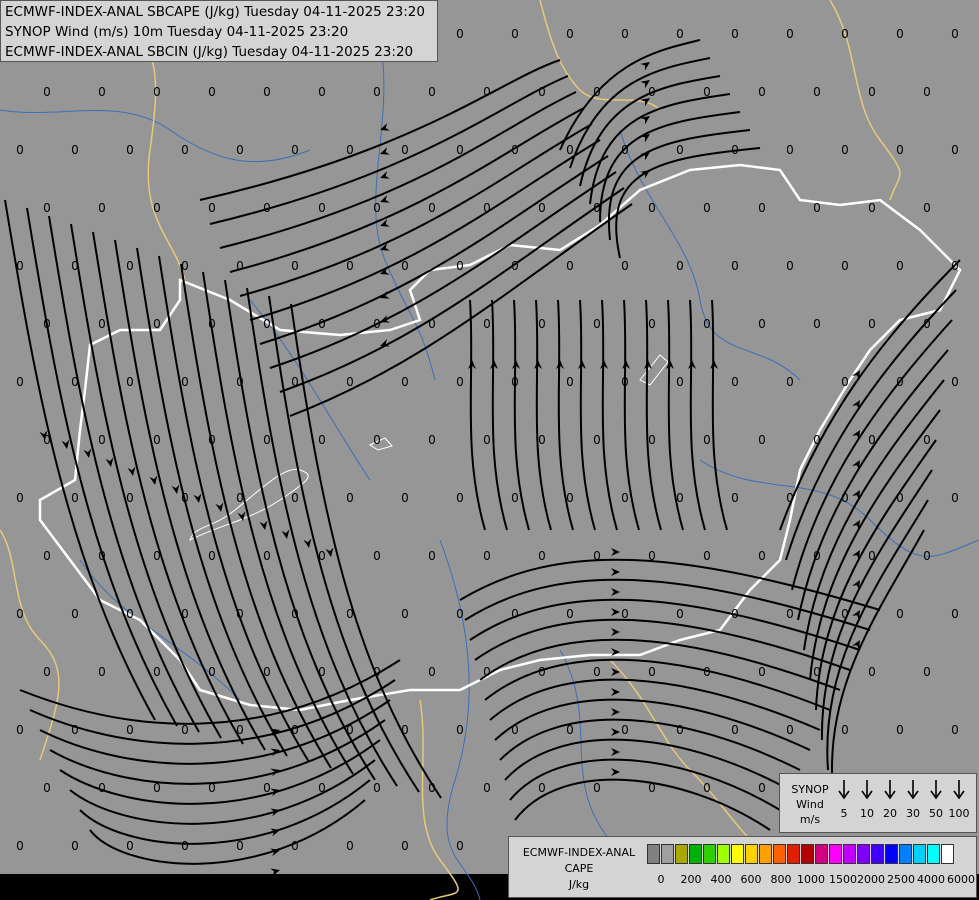  I want to click on cape-tick: 2000, so click(871, 879).